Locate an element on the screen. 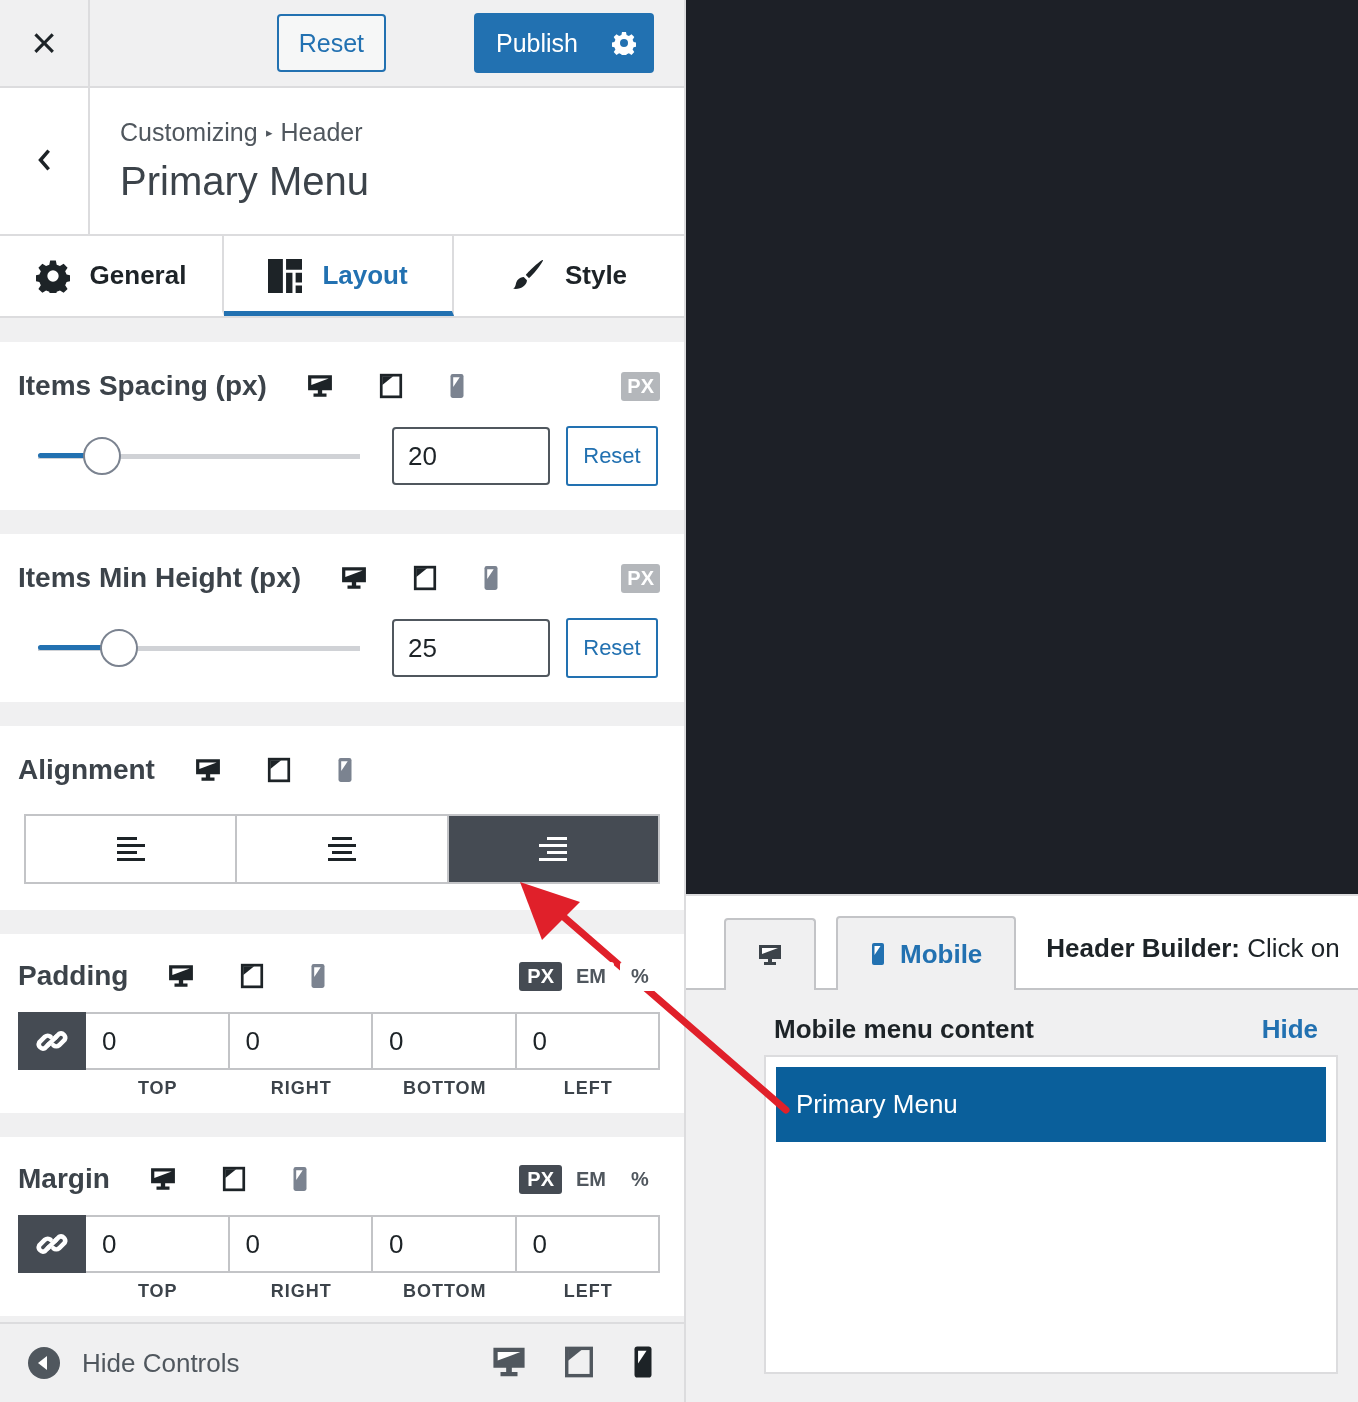 This screenshot has width=1358, height=1402. chevron-left-icon is located at coordinates (44, 159).